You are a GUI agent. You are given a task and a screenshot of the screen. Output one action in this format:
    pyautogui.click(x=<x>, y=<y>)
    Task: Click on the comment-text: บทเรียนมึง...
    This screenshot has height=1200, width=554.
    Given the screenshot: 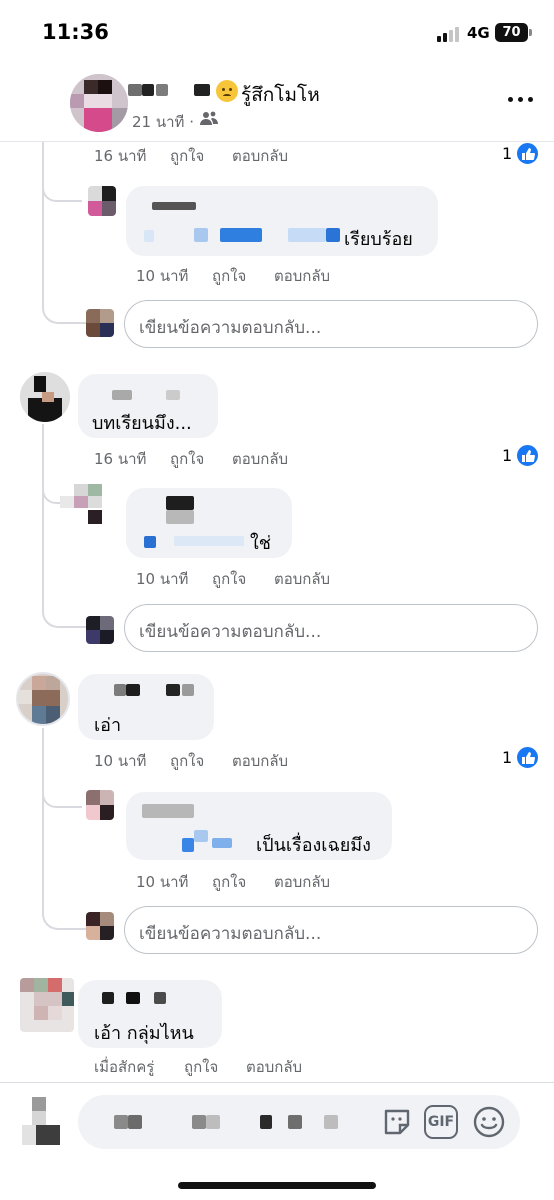 What is the action you would take?
    pyautogui.click(x=142, y=423)
    